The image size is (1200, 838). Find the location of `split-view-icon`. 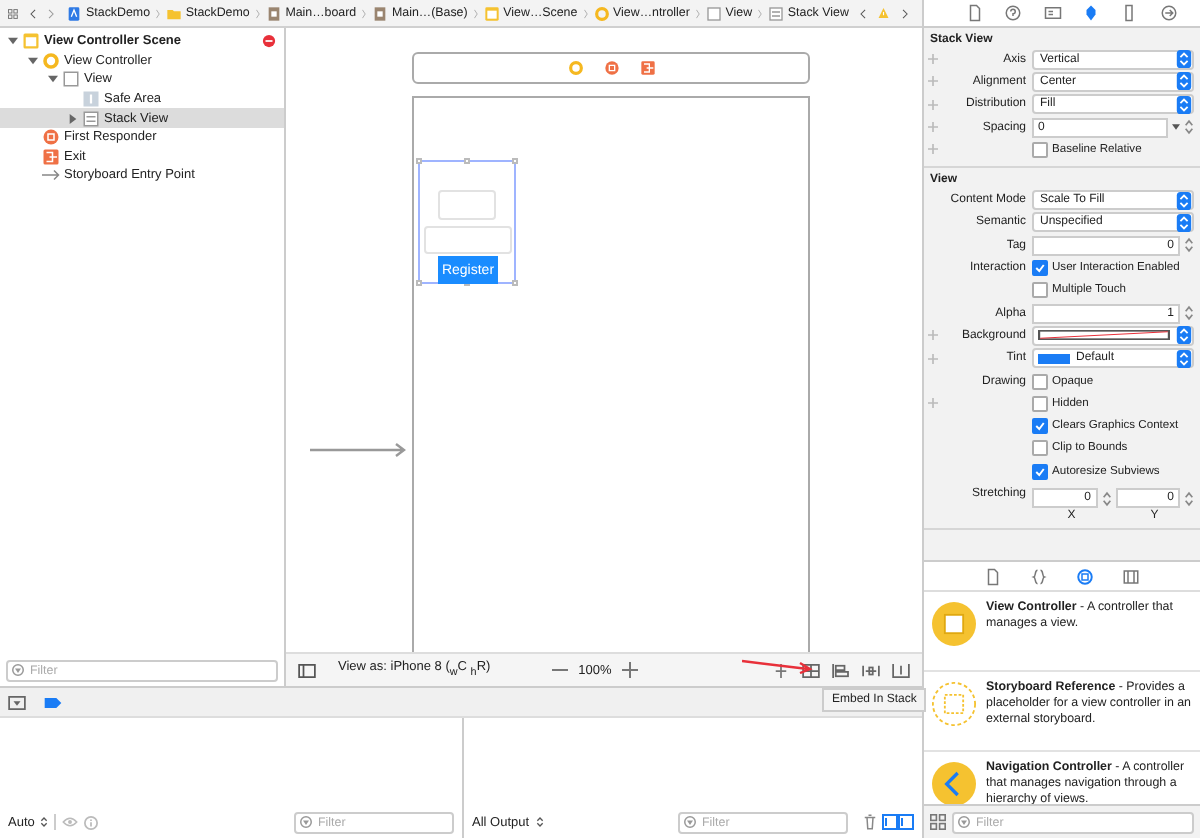

split-view-icon is located at coordinates (898, 822).